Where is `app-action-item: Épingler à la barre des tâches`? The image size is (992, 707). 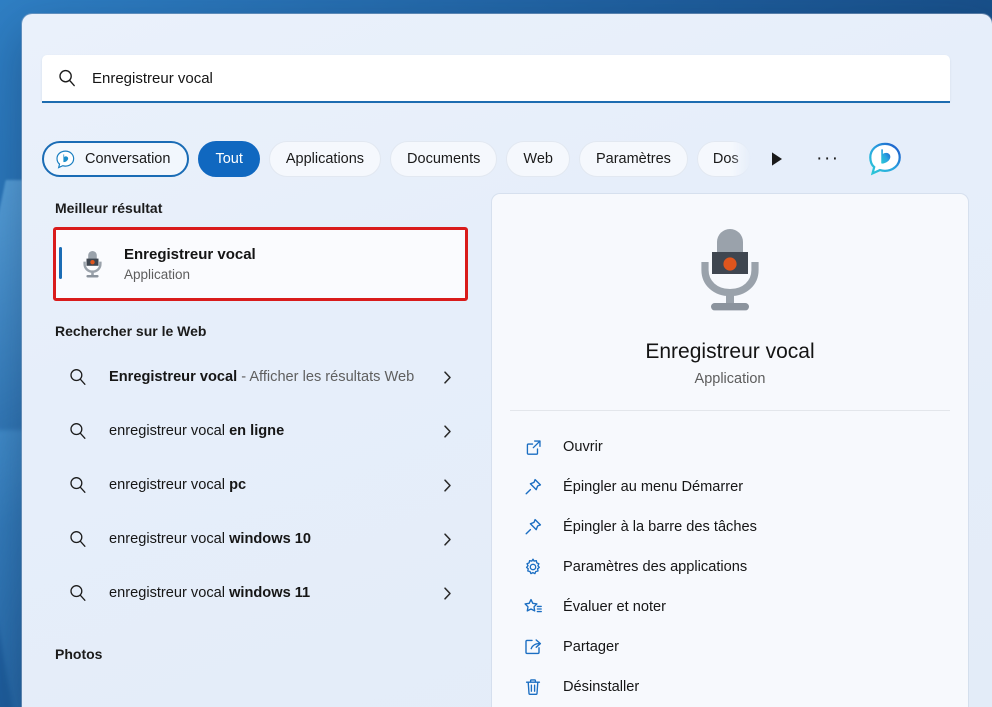
app-action-item: Épingler à la barre des tâches is located at coordinates (730, 527).